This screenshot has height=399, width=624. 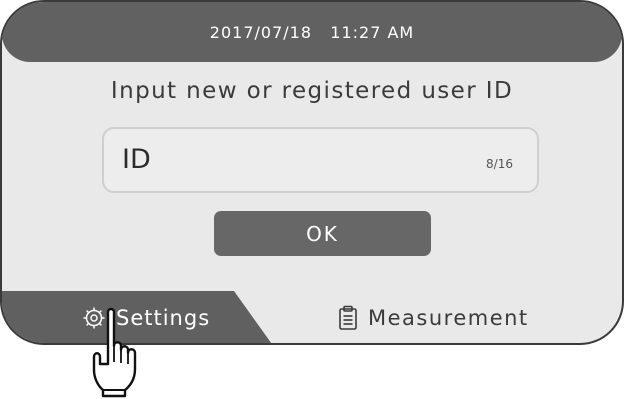 I want to click on tab-measurement: Measurement, so click(x=433, y=318).